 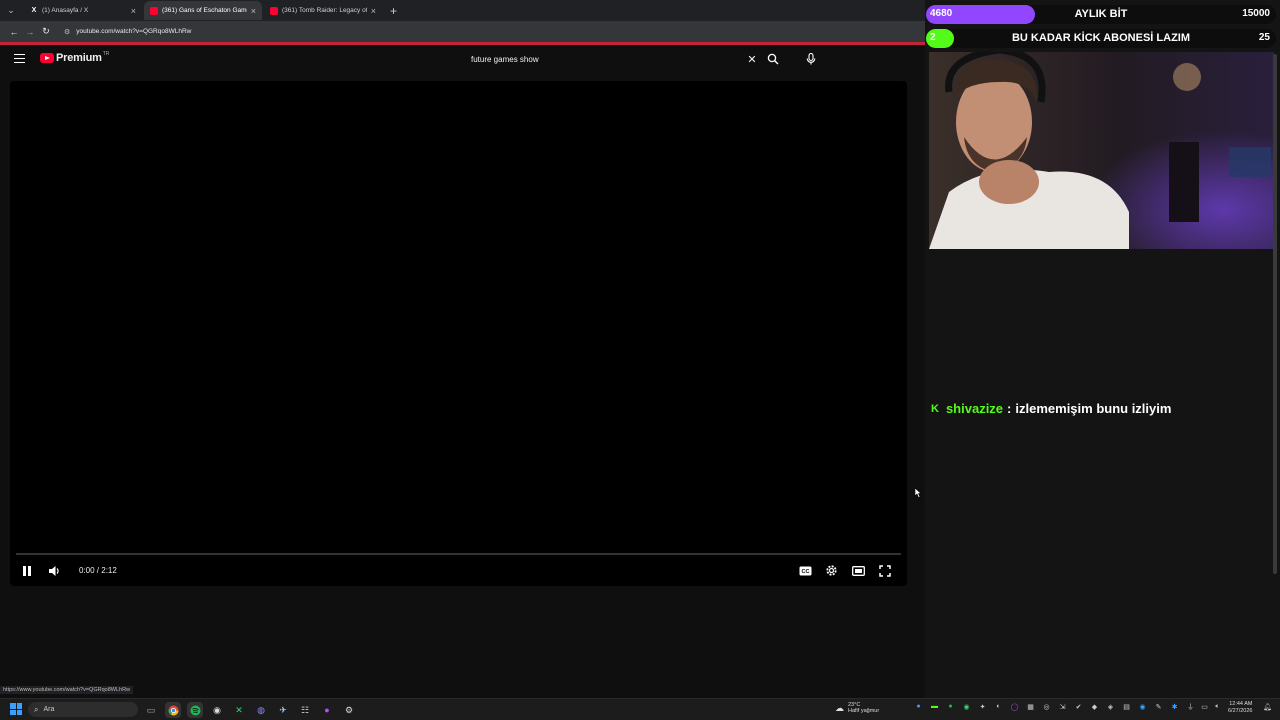 I want to click on kick-subs-goal-bar: 2 BU KADAR KİCK ABONESİ LAZIM 25, so click(x=1101, y=38).